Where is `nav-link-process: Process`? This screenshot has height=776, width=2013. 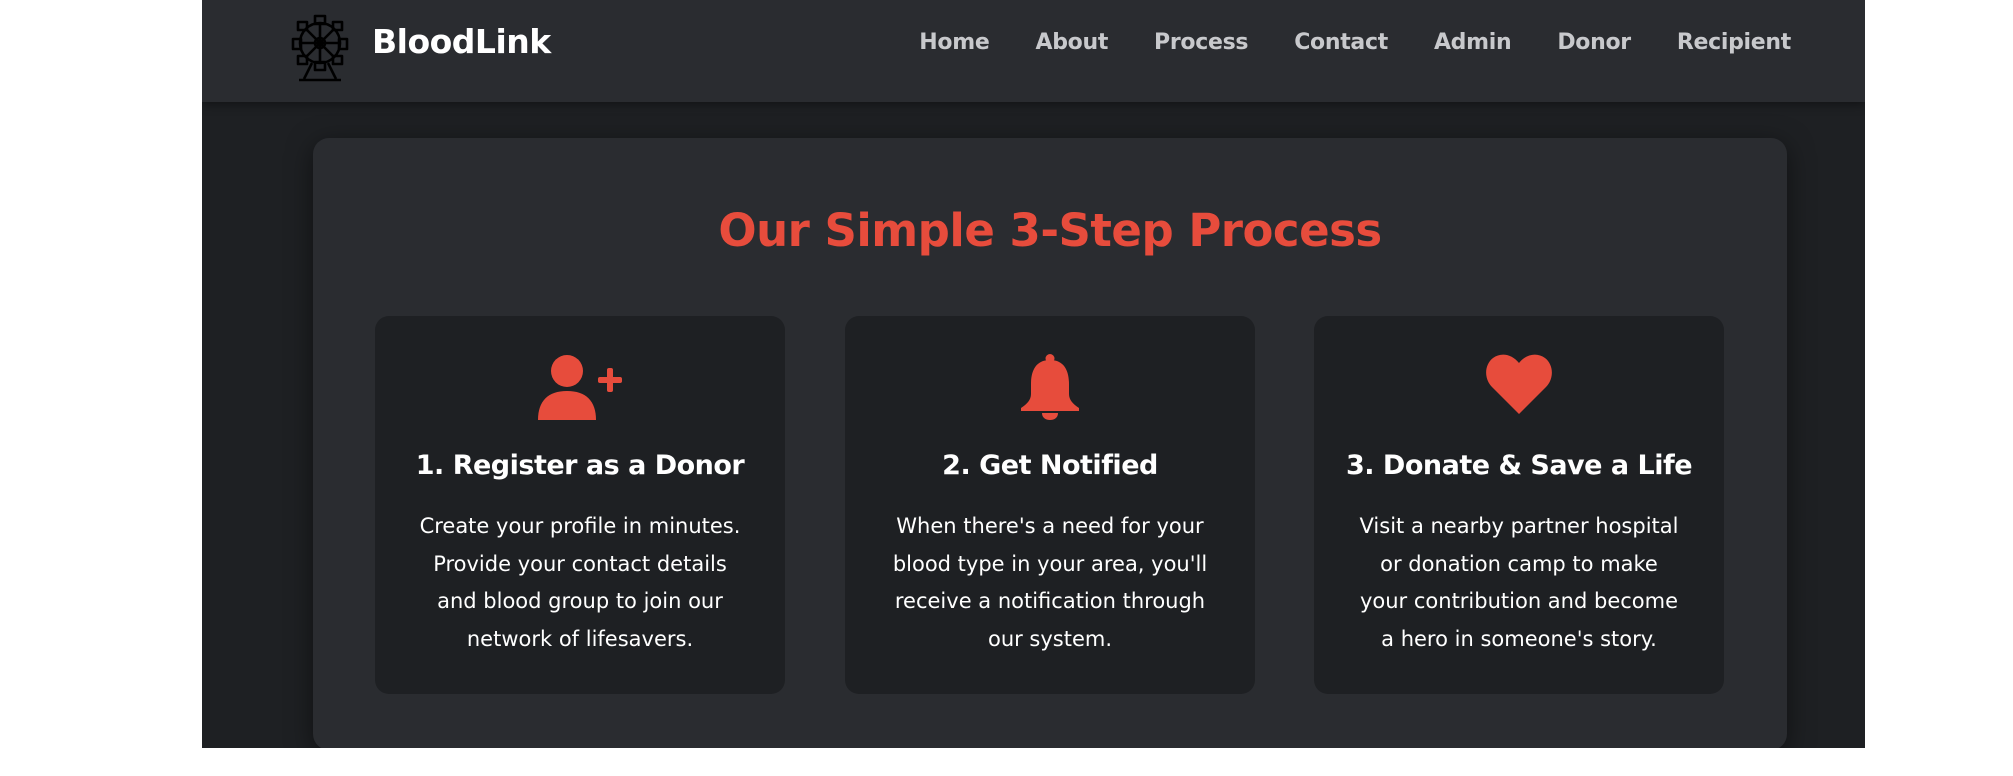
nav-link-process: Process is located at coordinates (1201, 42).